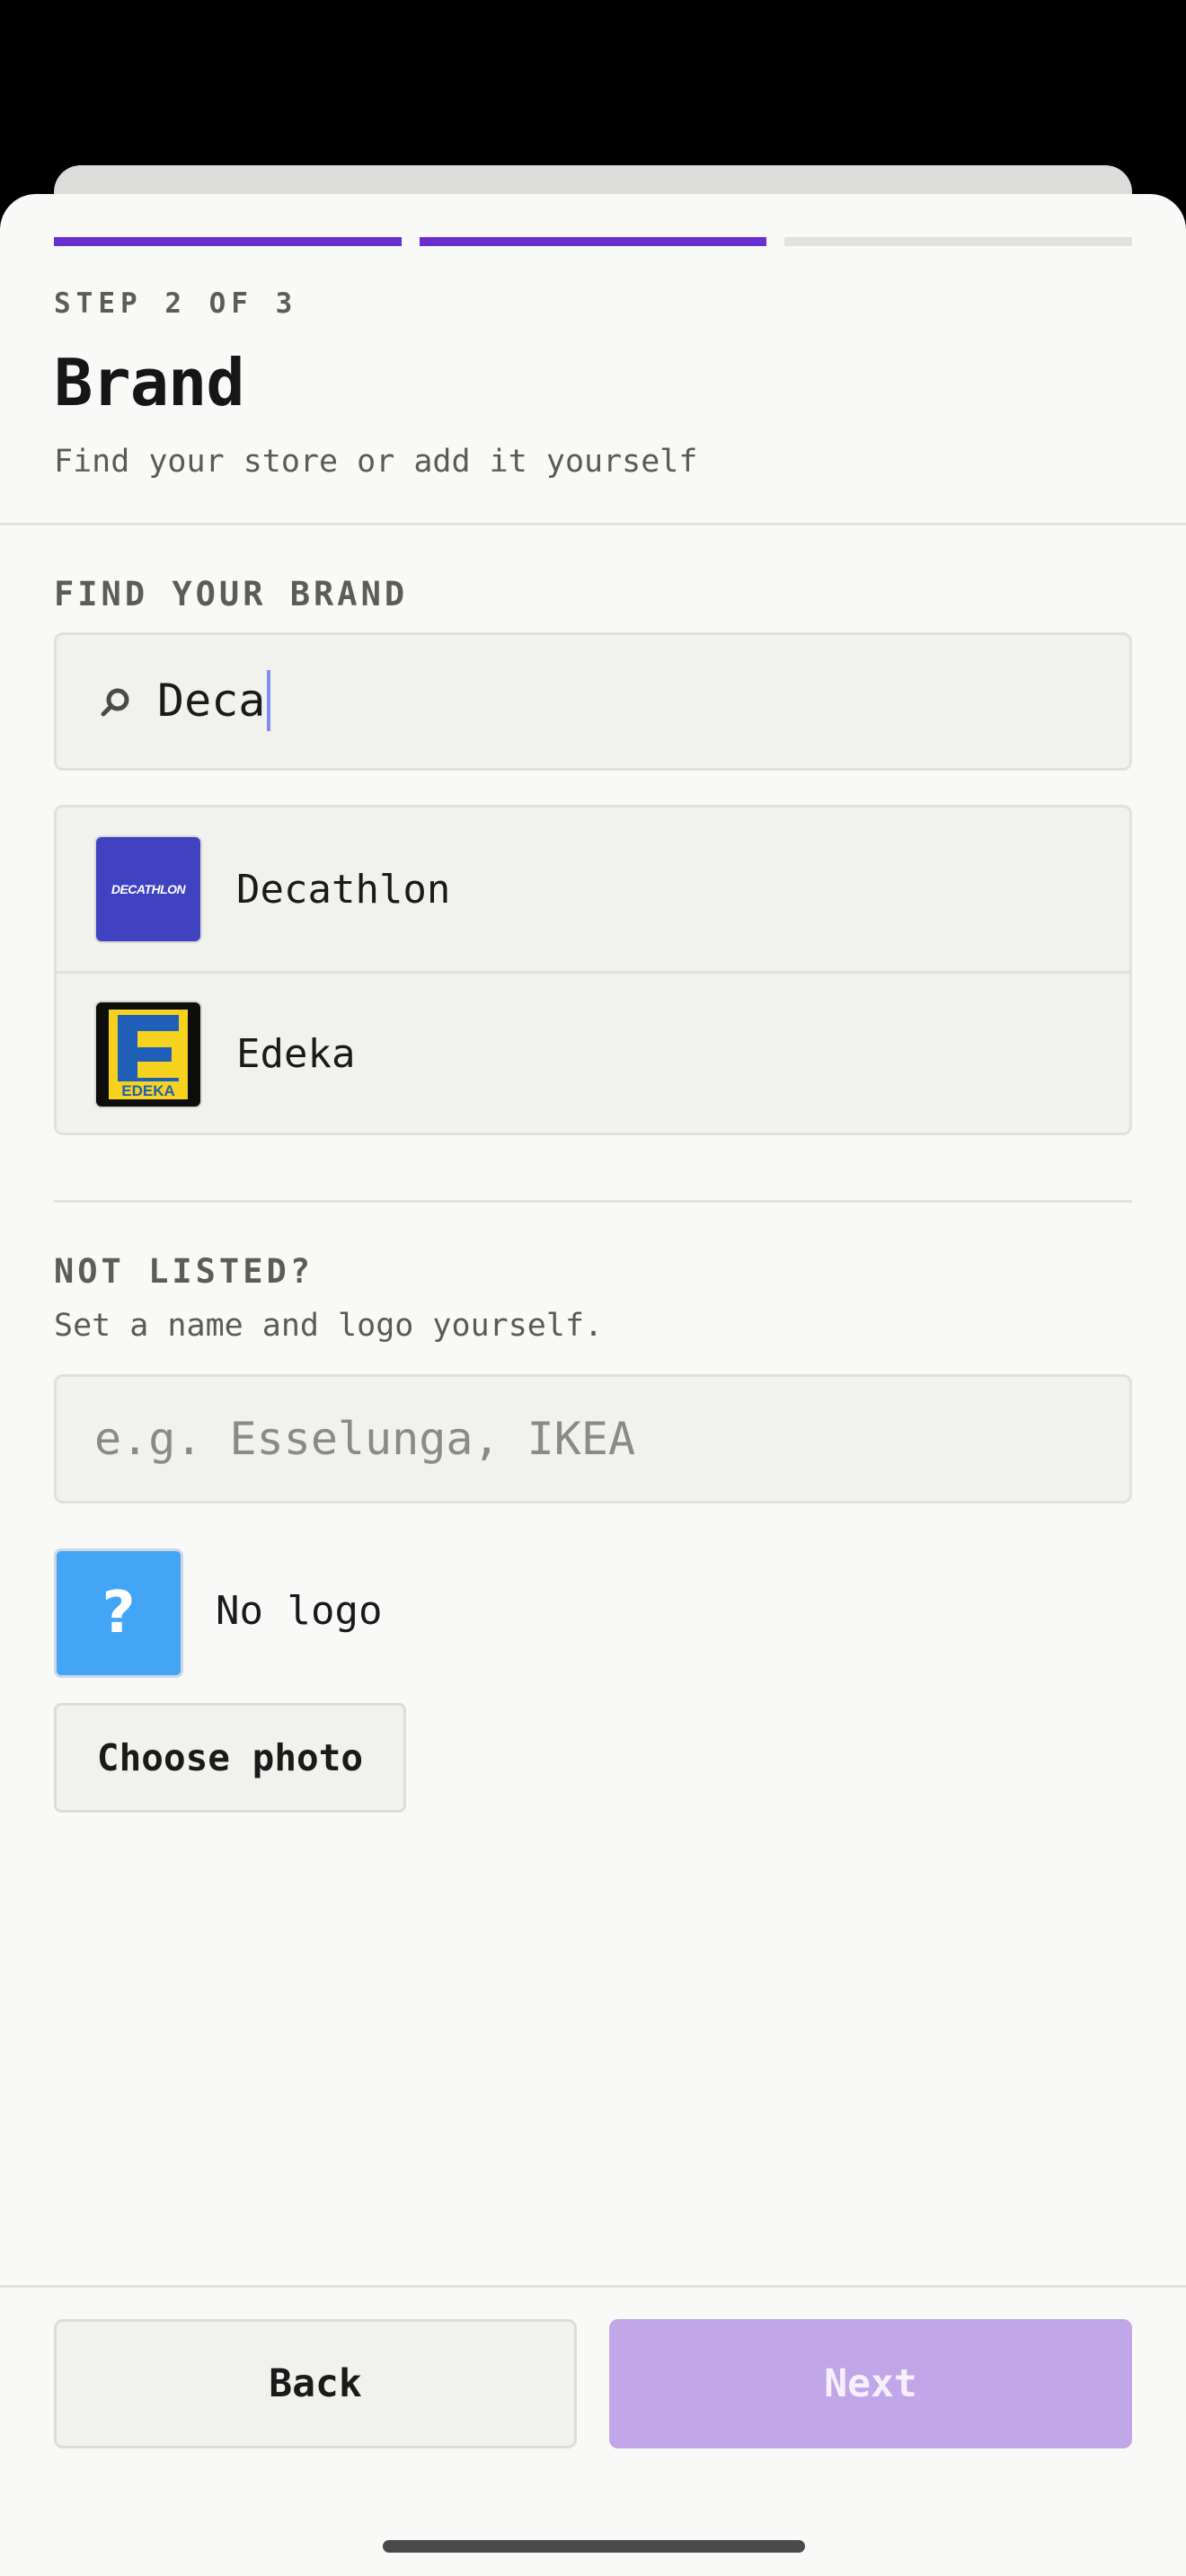  I want to click on choose-photo-button: Choose photo, so click(230, 1758).